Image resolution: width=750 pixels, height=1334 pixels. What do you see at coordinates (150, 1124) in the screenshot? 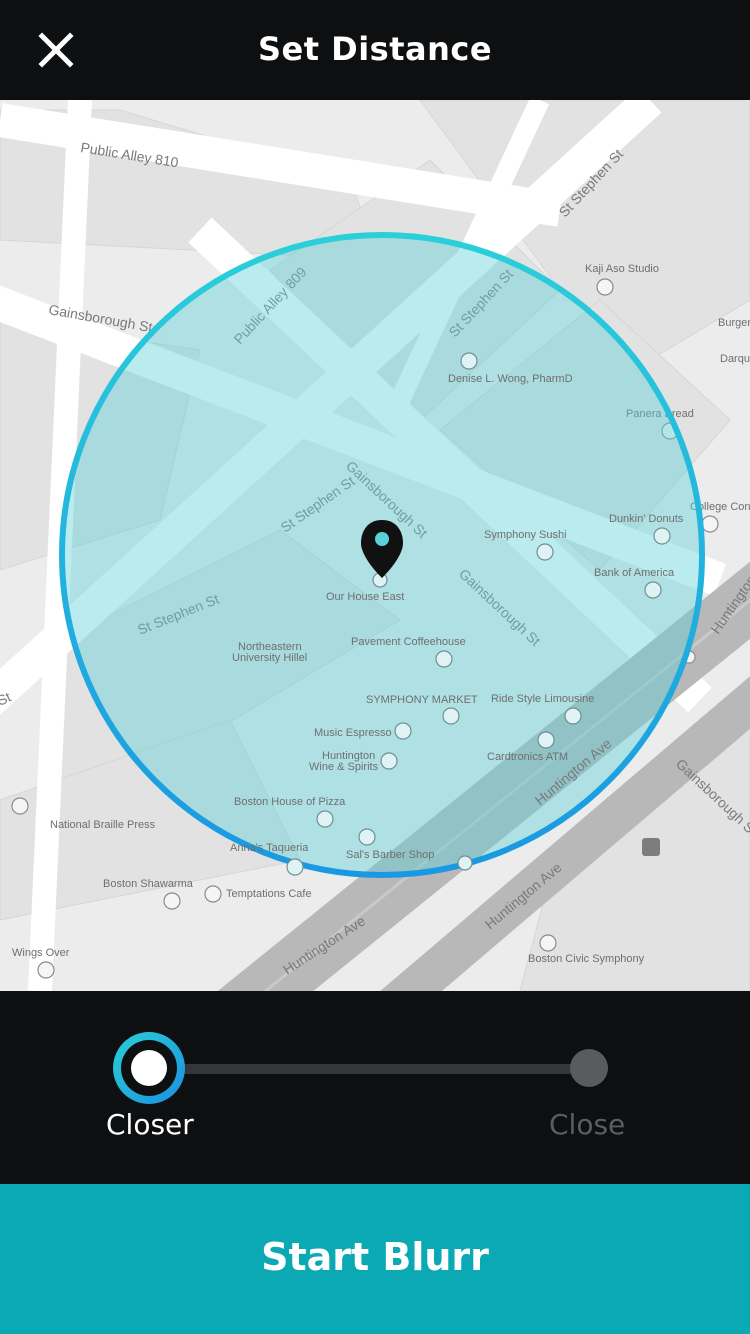
I see `slider-option-closer: Closer` at bounding box center [150, 1124].